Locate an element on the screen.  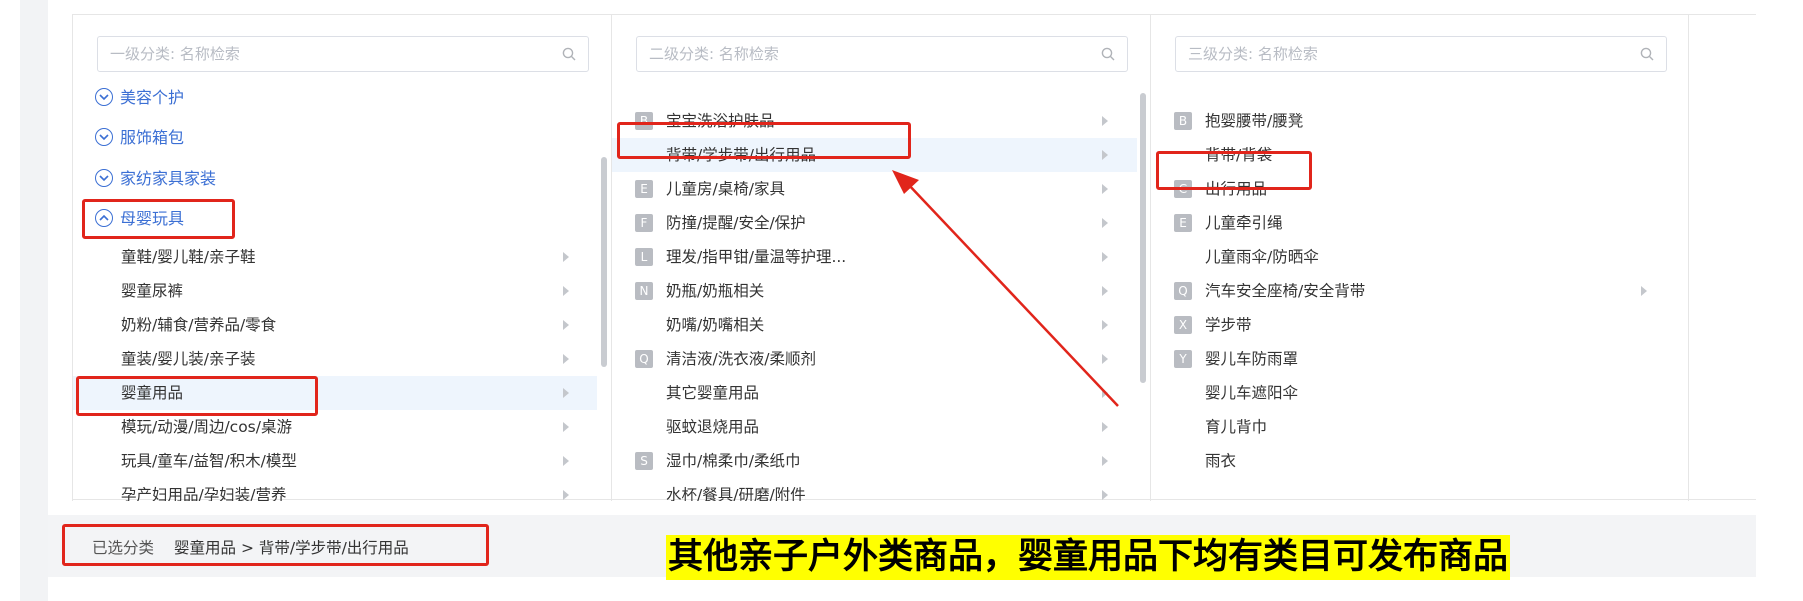
annotation-arrow is located at coordinates (1005, 288).